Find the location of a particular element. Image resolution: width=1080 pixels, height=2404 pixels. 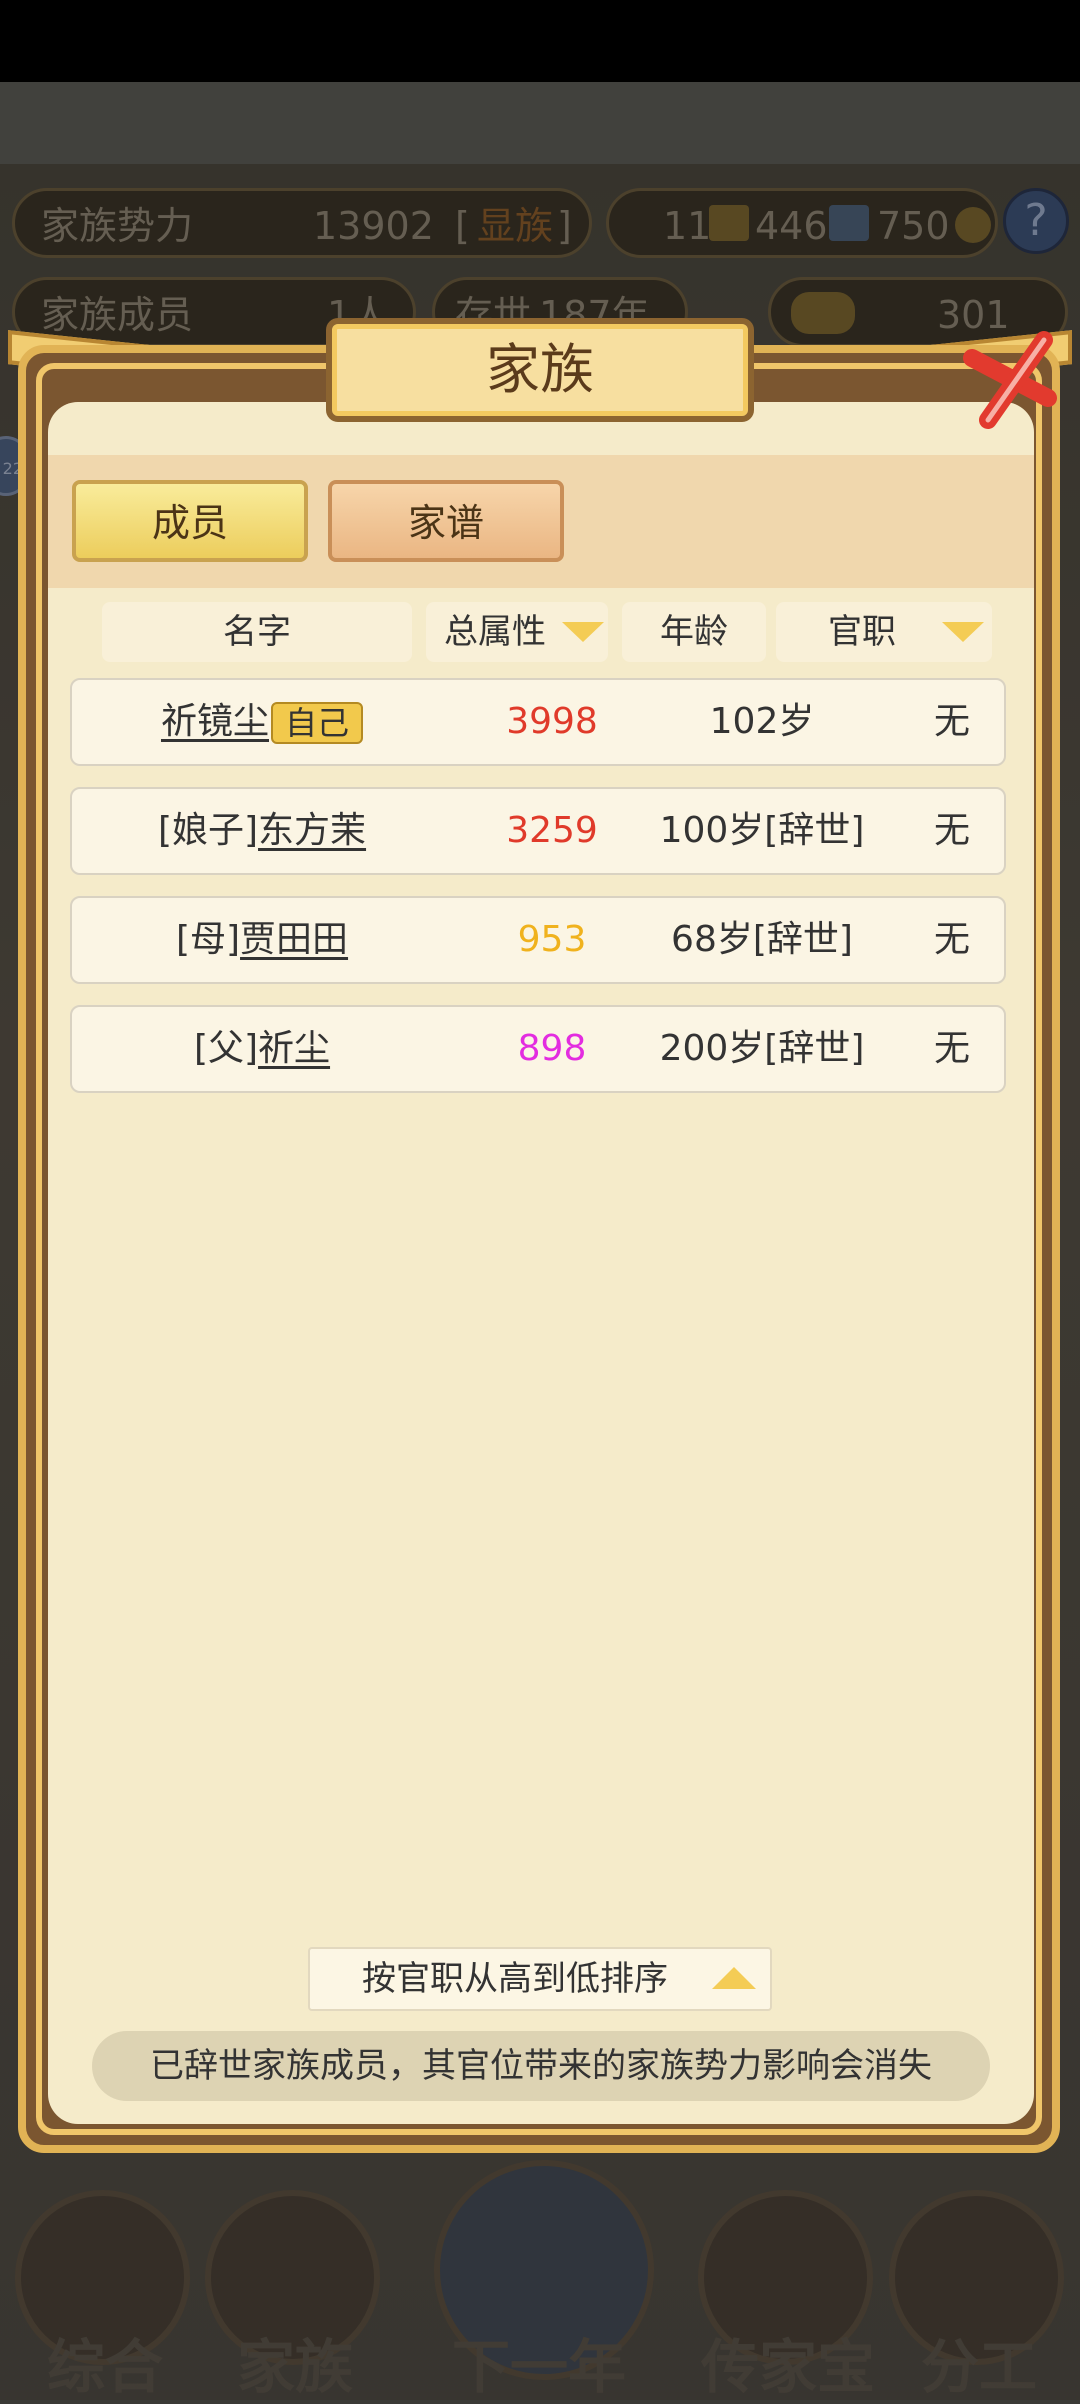

column-header-post-label: 官职 is located at coordinates (862, 632).